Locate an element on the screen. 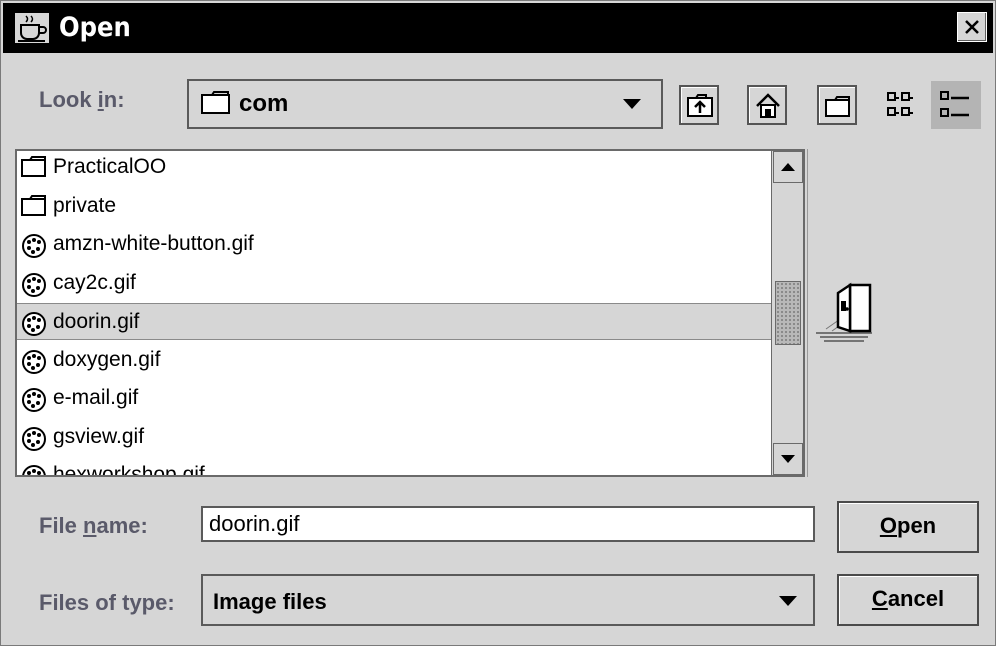 This screenshot has width=996, height=646. file-name-label-text-end: ame: is located at coordinates (122, 525).